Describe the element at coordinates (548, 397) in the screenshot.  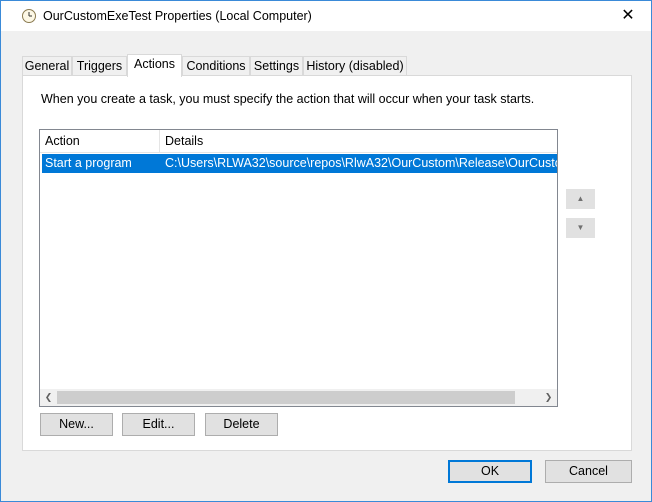
I see `scroll-right-arrow-icon: ❯` at that location.